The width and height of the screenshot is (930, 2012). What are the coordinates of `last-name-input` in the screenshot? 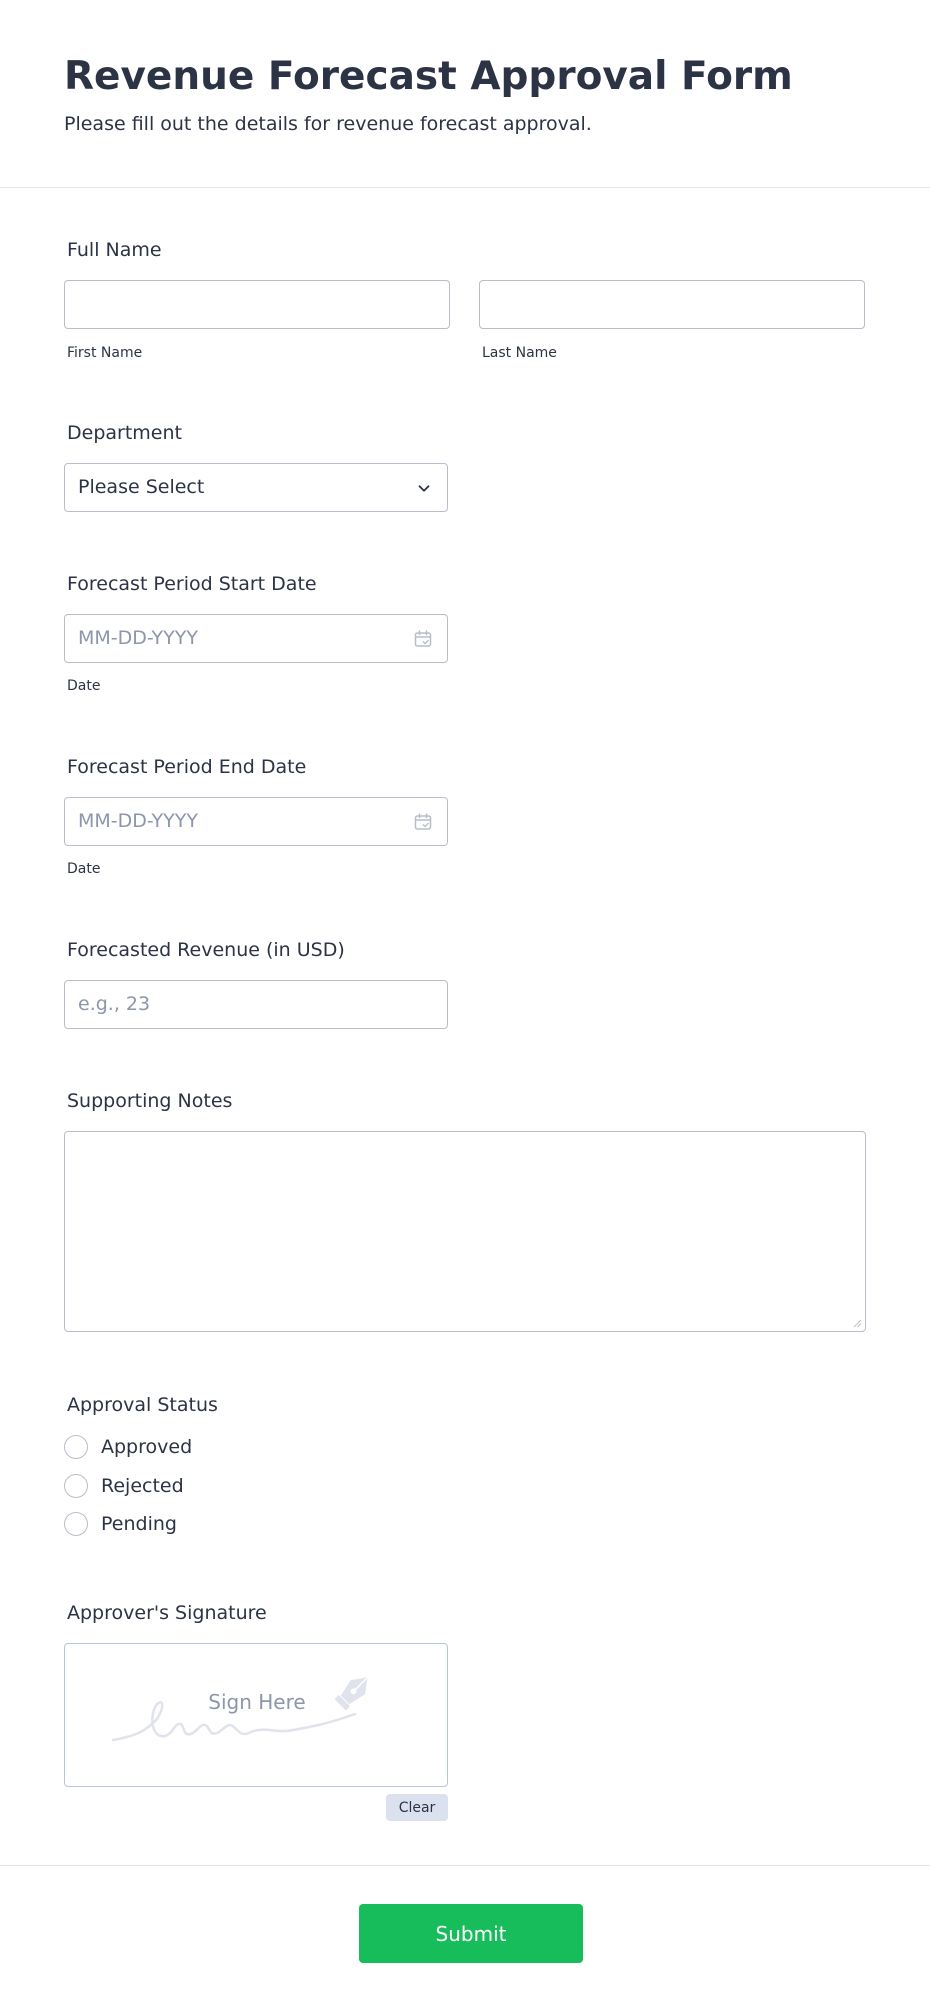 It's located at (672, 304).